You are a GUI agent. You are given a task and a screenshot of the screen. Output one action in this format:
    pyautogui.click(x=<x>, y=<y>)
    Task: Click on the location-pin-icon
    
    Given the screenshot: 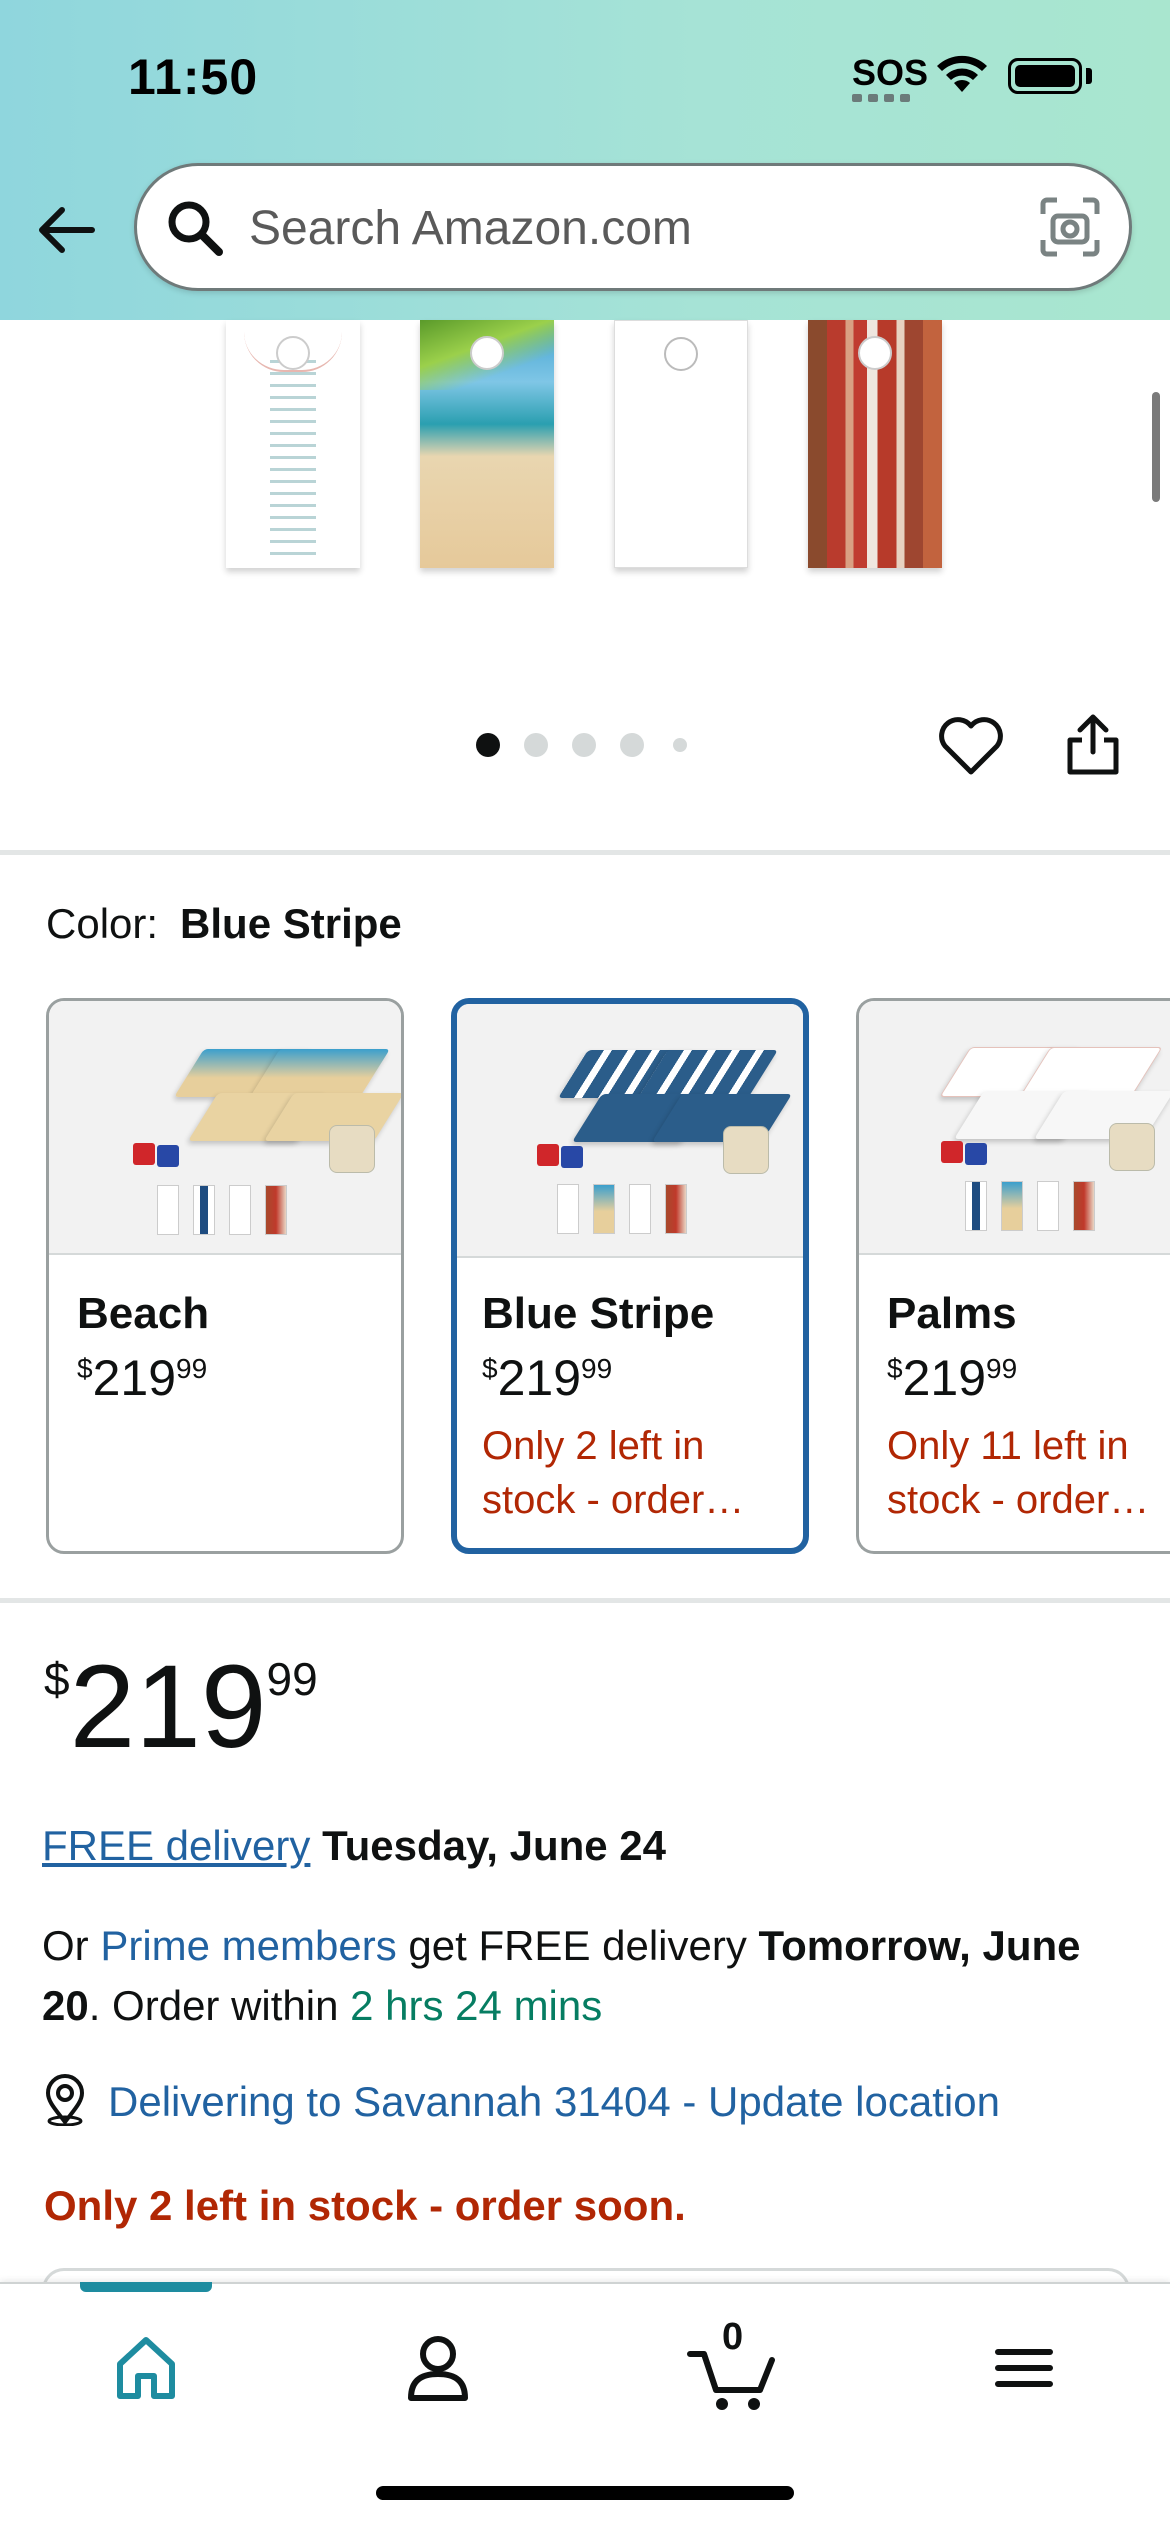 What is the action you would take?
    pyautogui.click(x=65, y=2102)
    